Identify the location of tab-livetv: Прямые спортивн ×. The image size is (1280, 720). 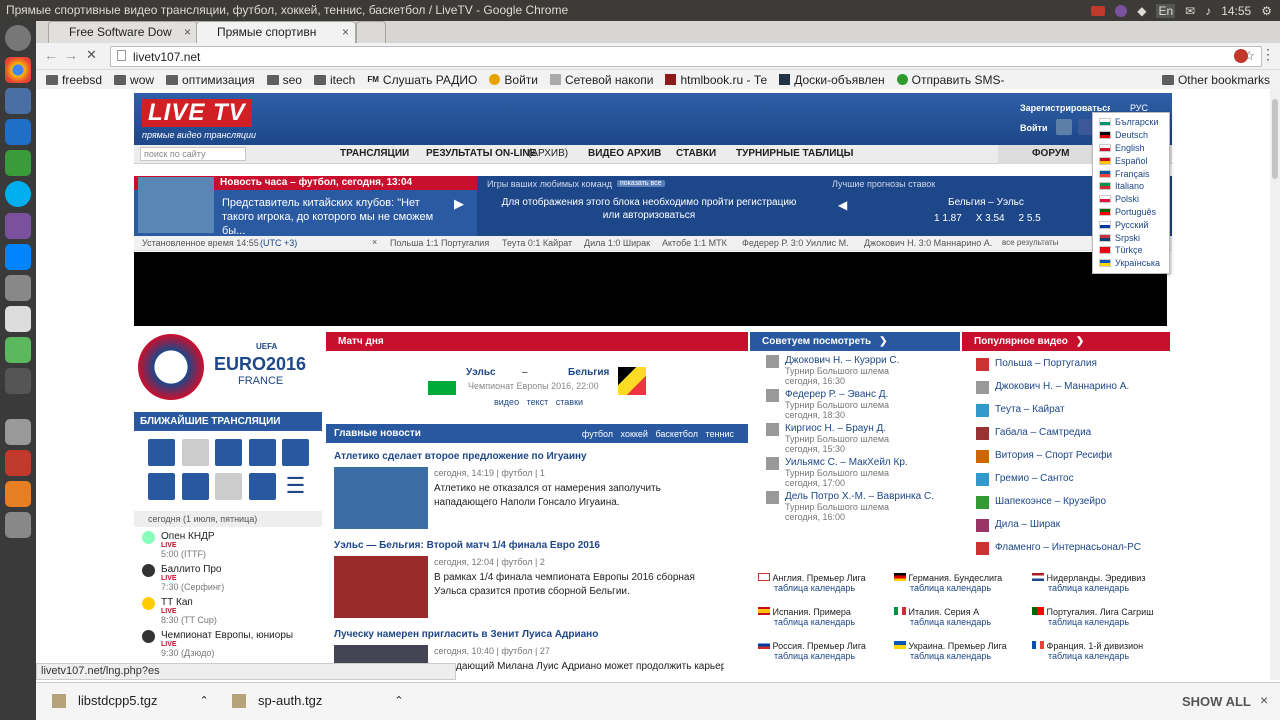
(276, 32).